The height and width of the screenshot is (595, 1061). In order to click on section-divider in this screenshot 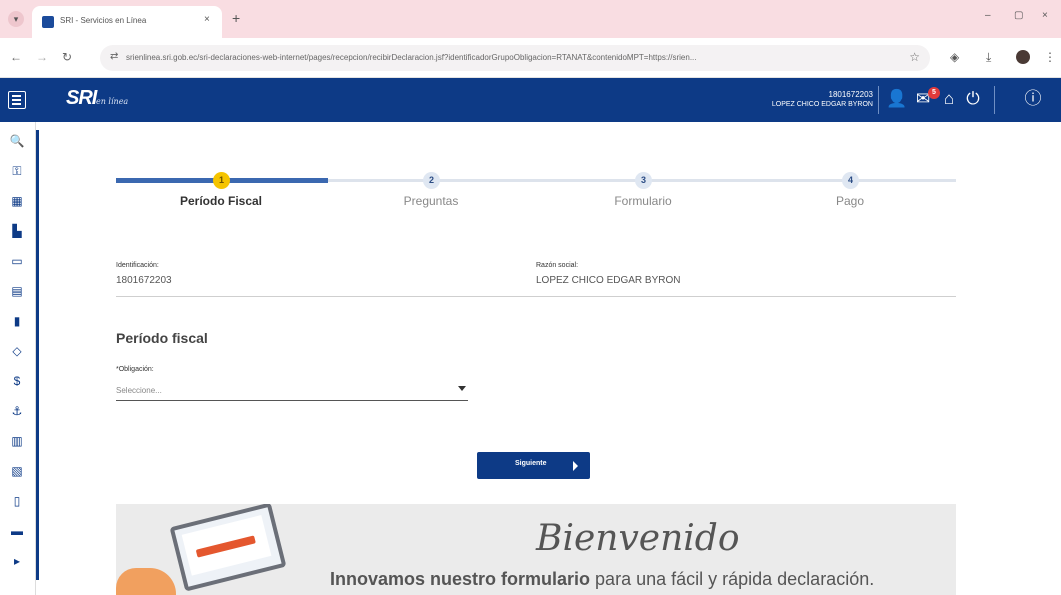, I will do `click(536, 296)`.